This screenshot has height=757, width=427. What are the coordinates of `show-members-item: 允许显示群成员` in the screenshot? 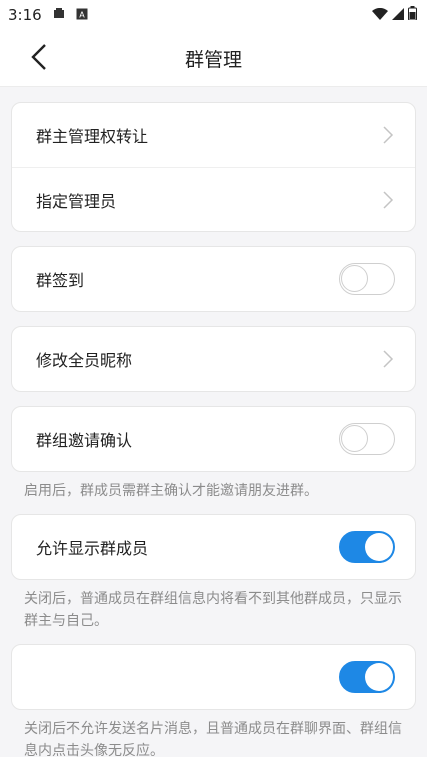 It's located at (213, 547).